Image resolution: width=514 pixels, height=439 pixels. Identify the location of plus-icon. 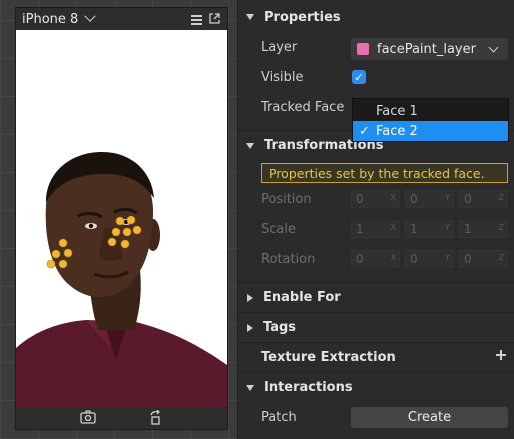
(501, 355).